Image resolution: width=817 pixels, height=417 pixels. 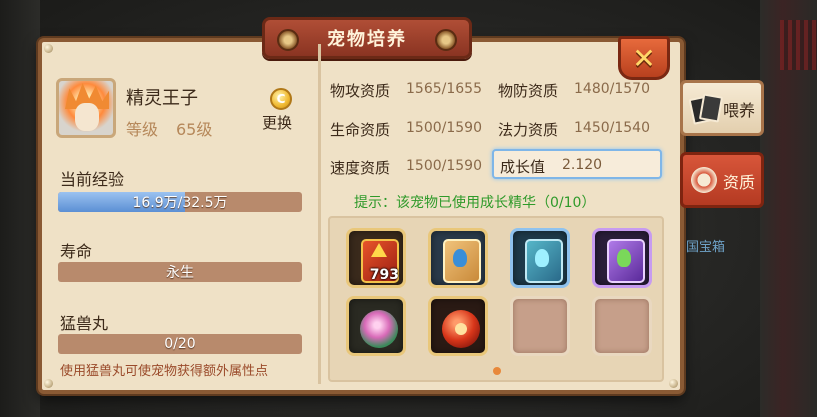 I want to click on item-slot-flower-orb, so click(x=376, y=326).